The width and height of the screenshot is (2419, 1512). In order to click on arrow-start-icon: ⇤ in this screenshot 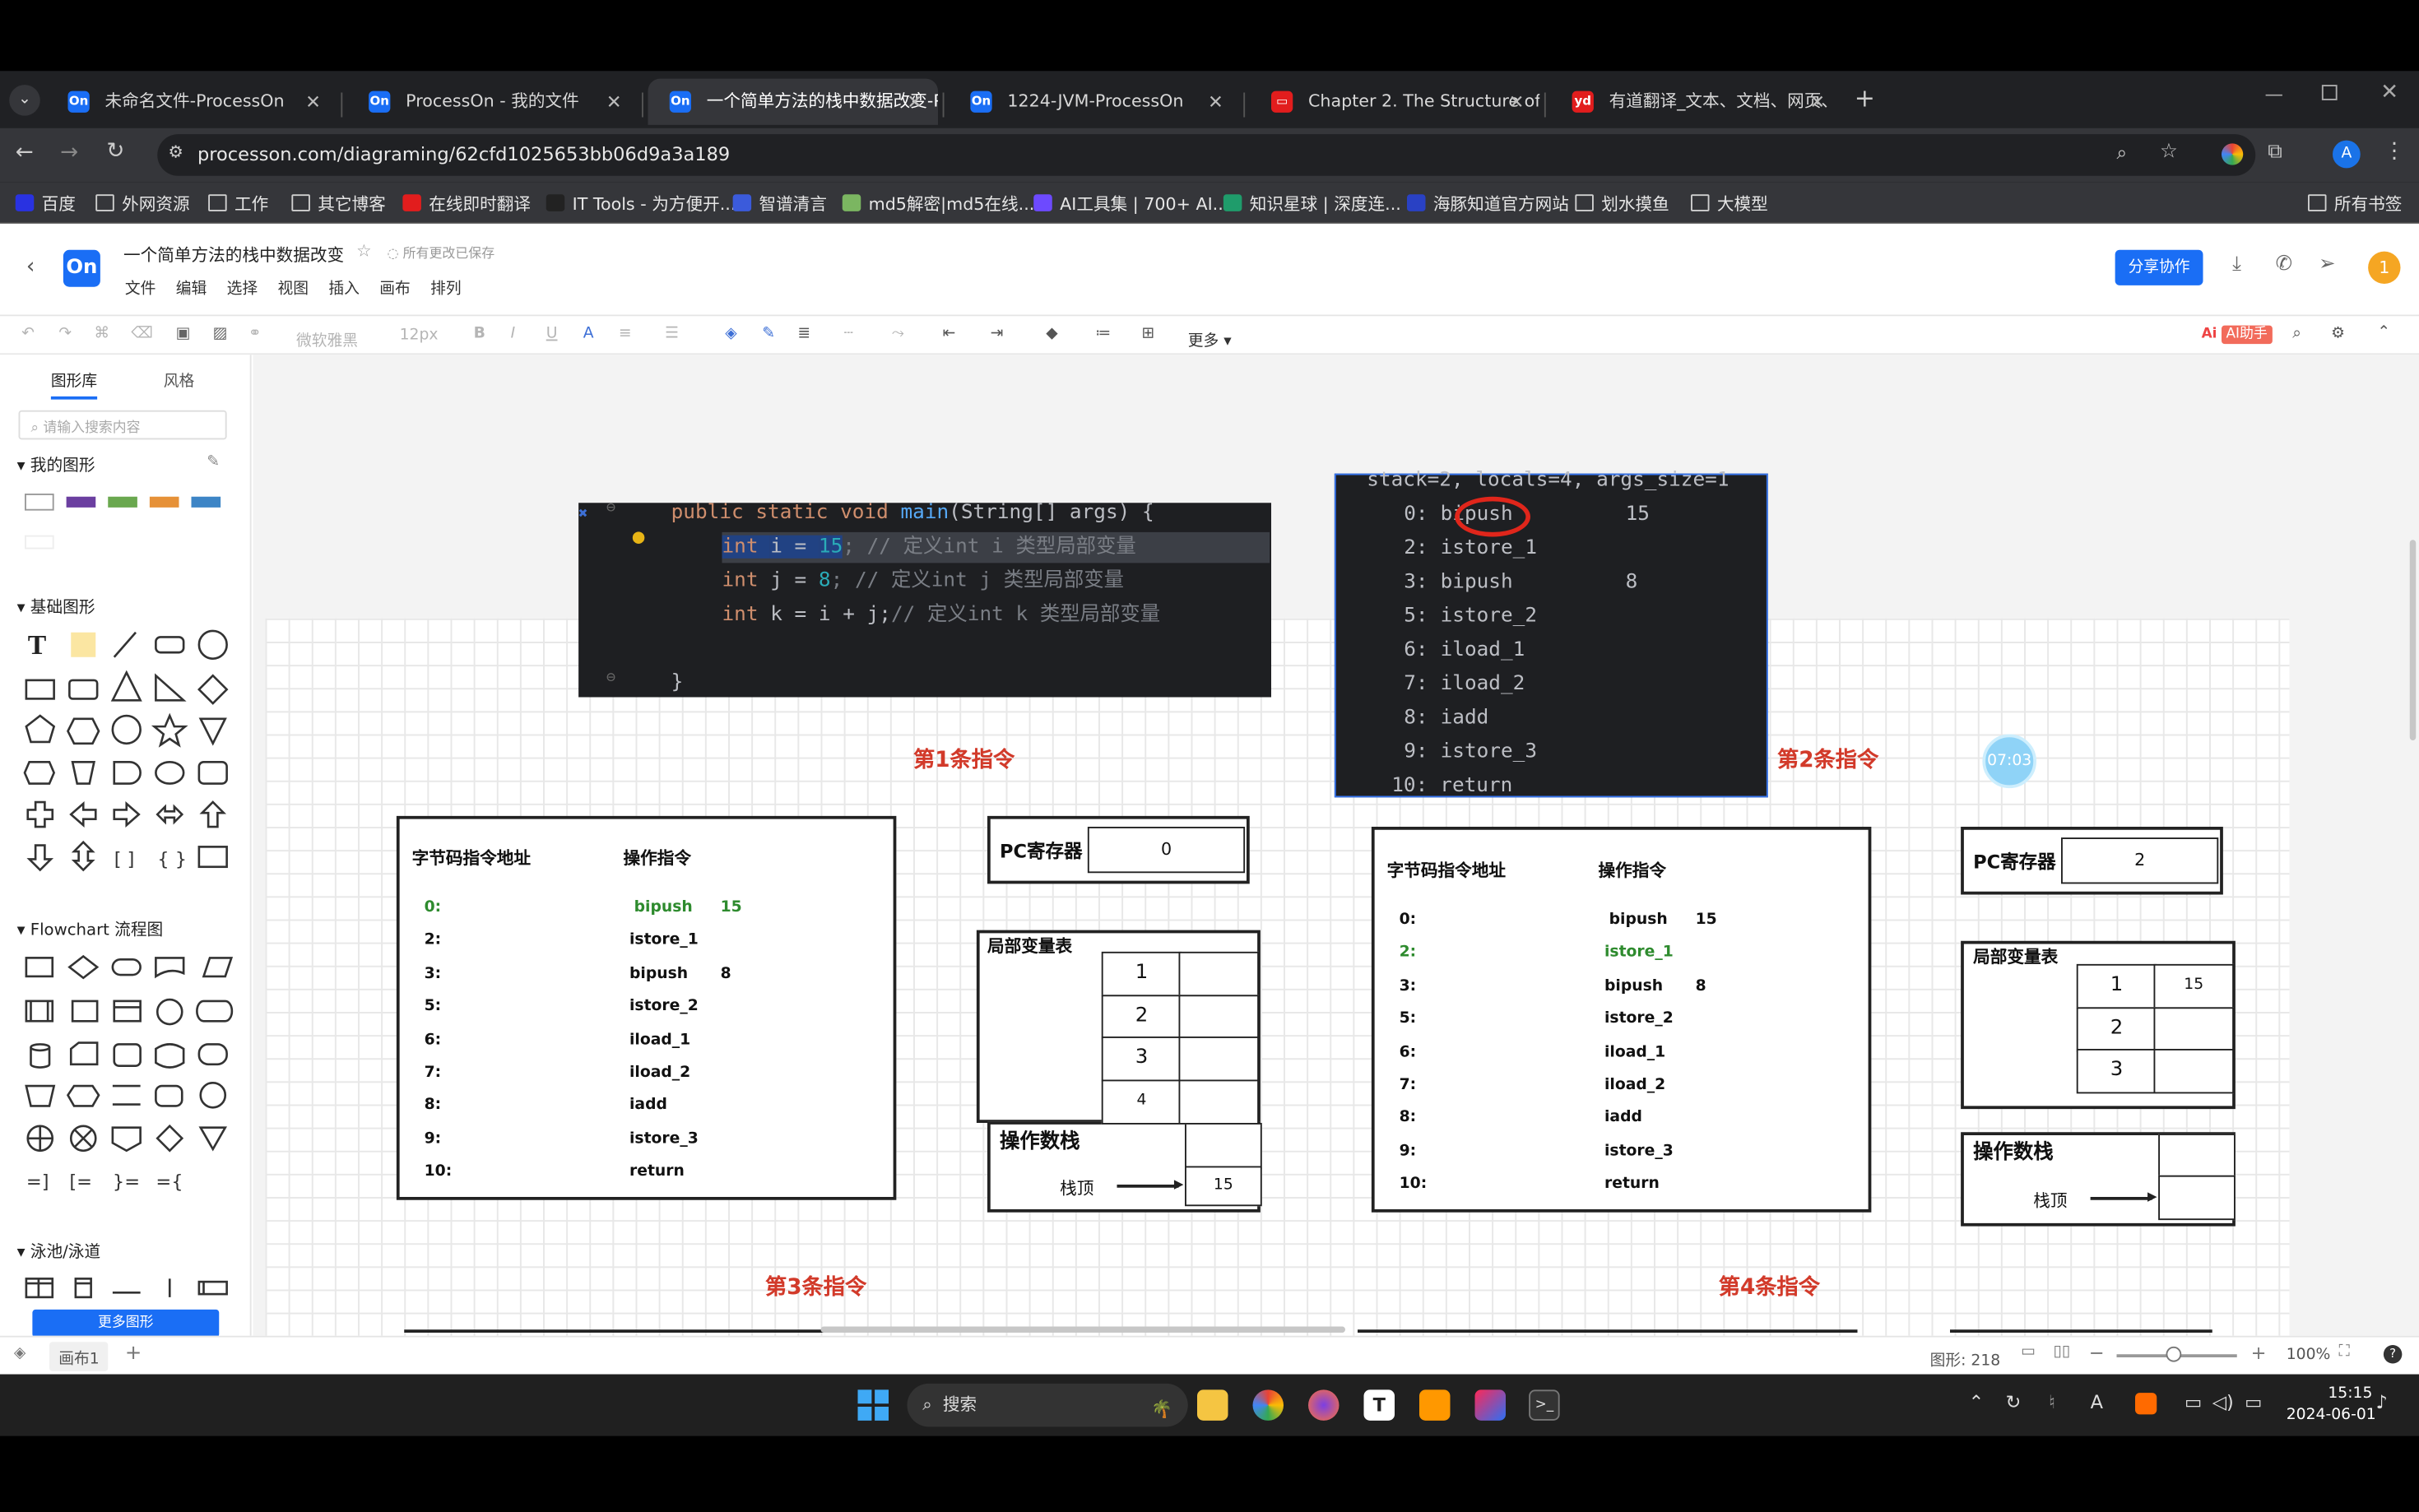, I will do `click(950, 334)`.